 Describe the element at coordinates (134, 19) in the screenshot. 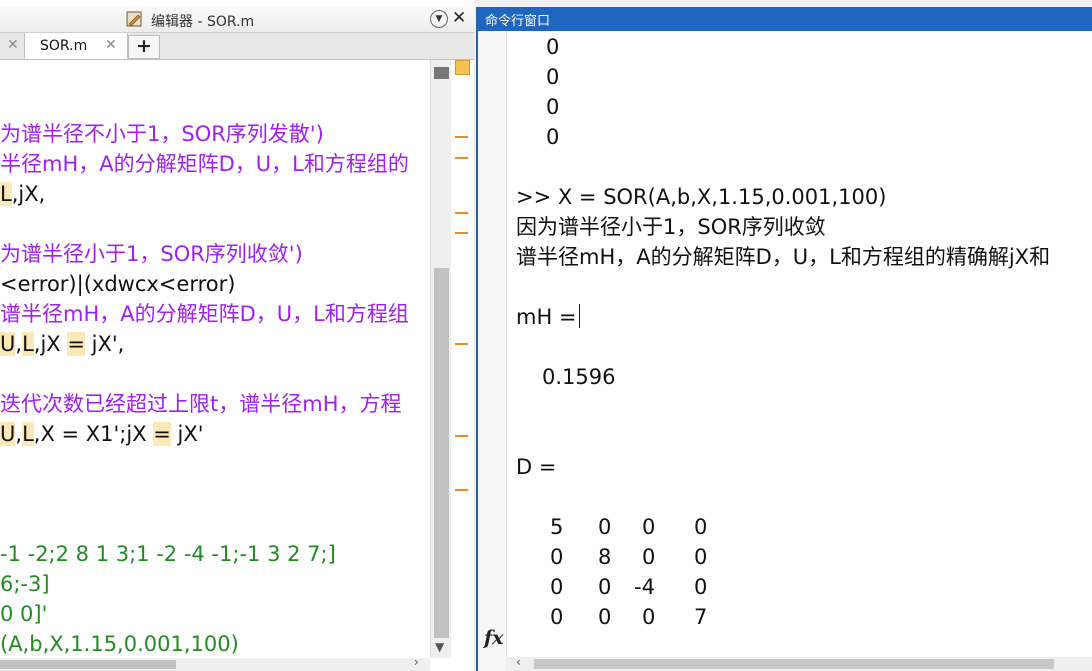

I see `editor-icon` at that location.